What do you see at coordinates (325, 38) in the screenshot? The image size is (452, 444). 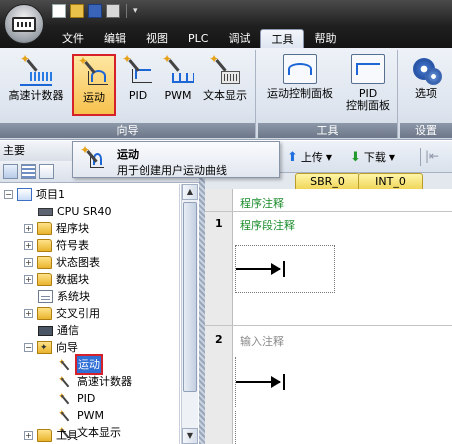 I see `menu-help: 帮助` at bounding box center [325, 38].